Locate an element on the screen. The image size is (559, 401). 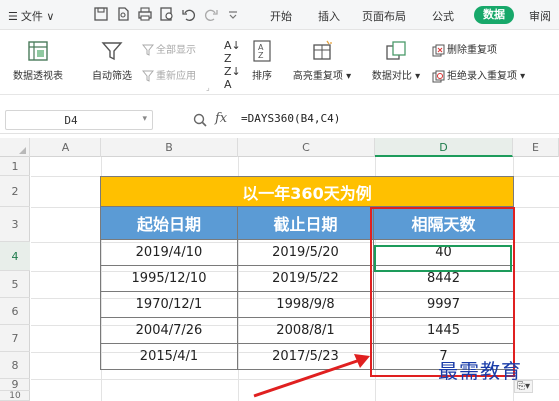
export-pdf-icon is located at coordinates (123, 14).